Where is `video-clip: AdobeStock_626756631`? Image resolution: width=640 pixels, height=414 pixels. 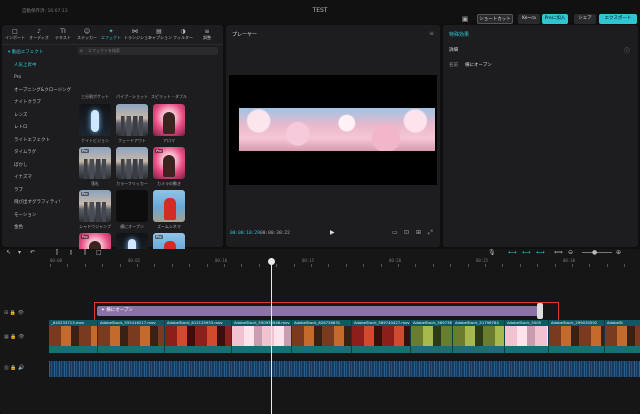 video-clip: AdobeStock_626756631 is located at coordinates (322, 336).